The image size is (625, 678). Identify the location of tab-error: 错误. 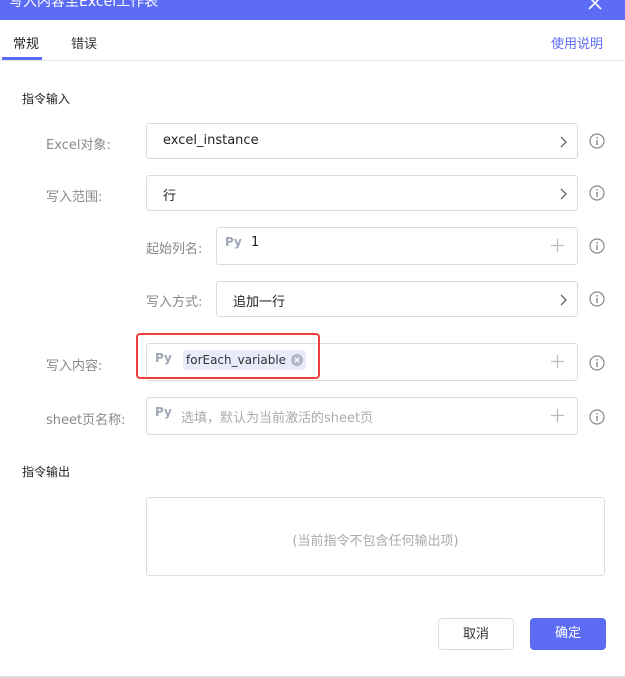
(84, 42).